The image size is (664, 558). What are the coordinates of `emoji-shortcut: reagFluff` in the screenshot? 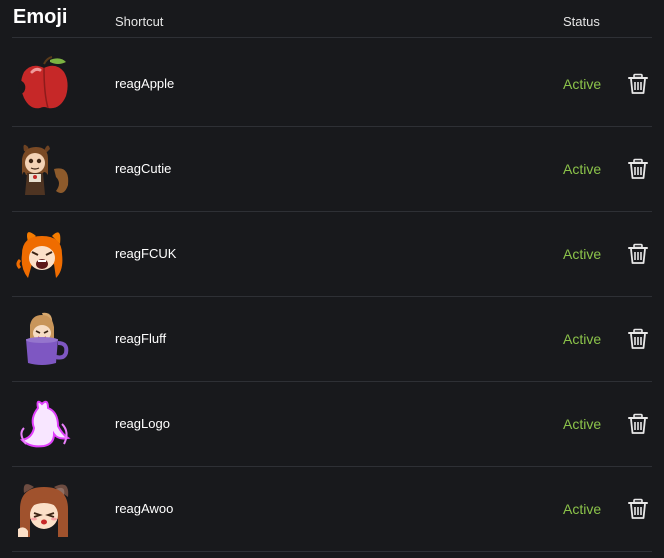 It's located at (141, 338).